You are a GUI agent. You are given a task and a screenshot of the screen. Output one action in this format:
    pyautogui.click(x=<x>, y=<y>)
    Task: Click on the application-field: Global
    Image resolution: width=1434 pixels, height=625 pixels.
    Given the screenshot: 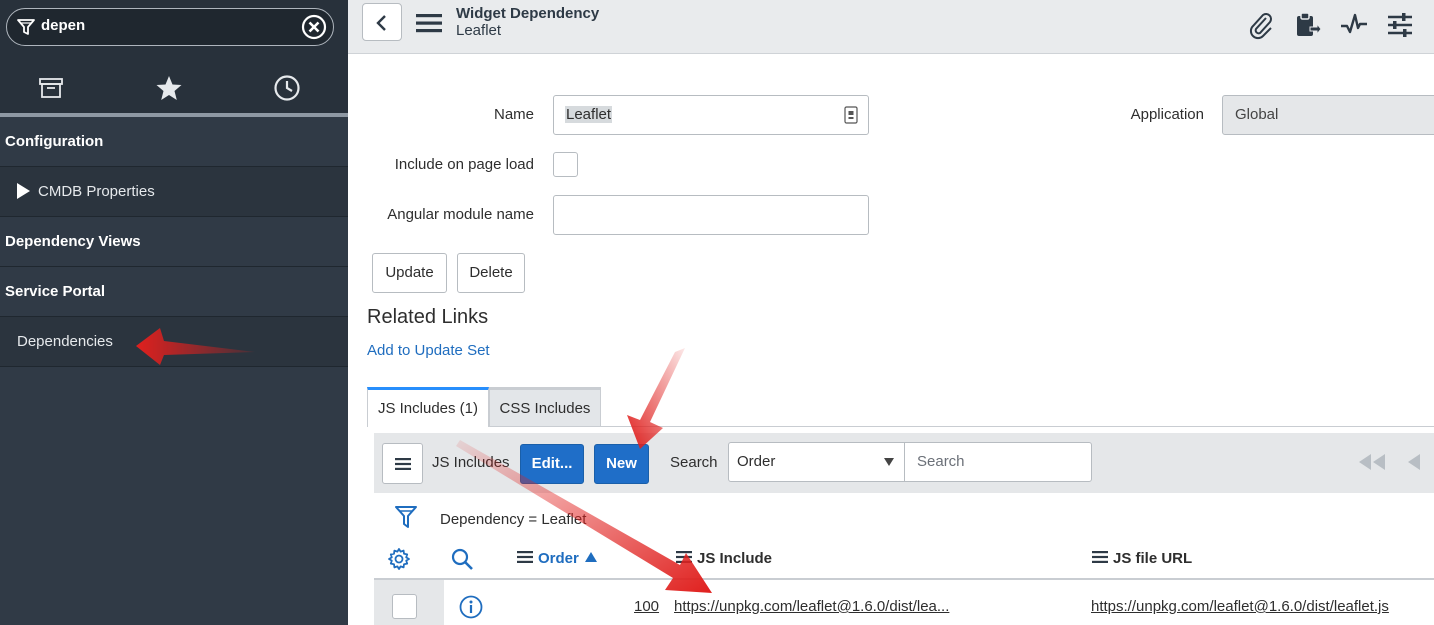 What is the action you would take?
    pyautogui.click(x=1328, y=115)
    